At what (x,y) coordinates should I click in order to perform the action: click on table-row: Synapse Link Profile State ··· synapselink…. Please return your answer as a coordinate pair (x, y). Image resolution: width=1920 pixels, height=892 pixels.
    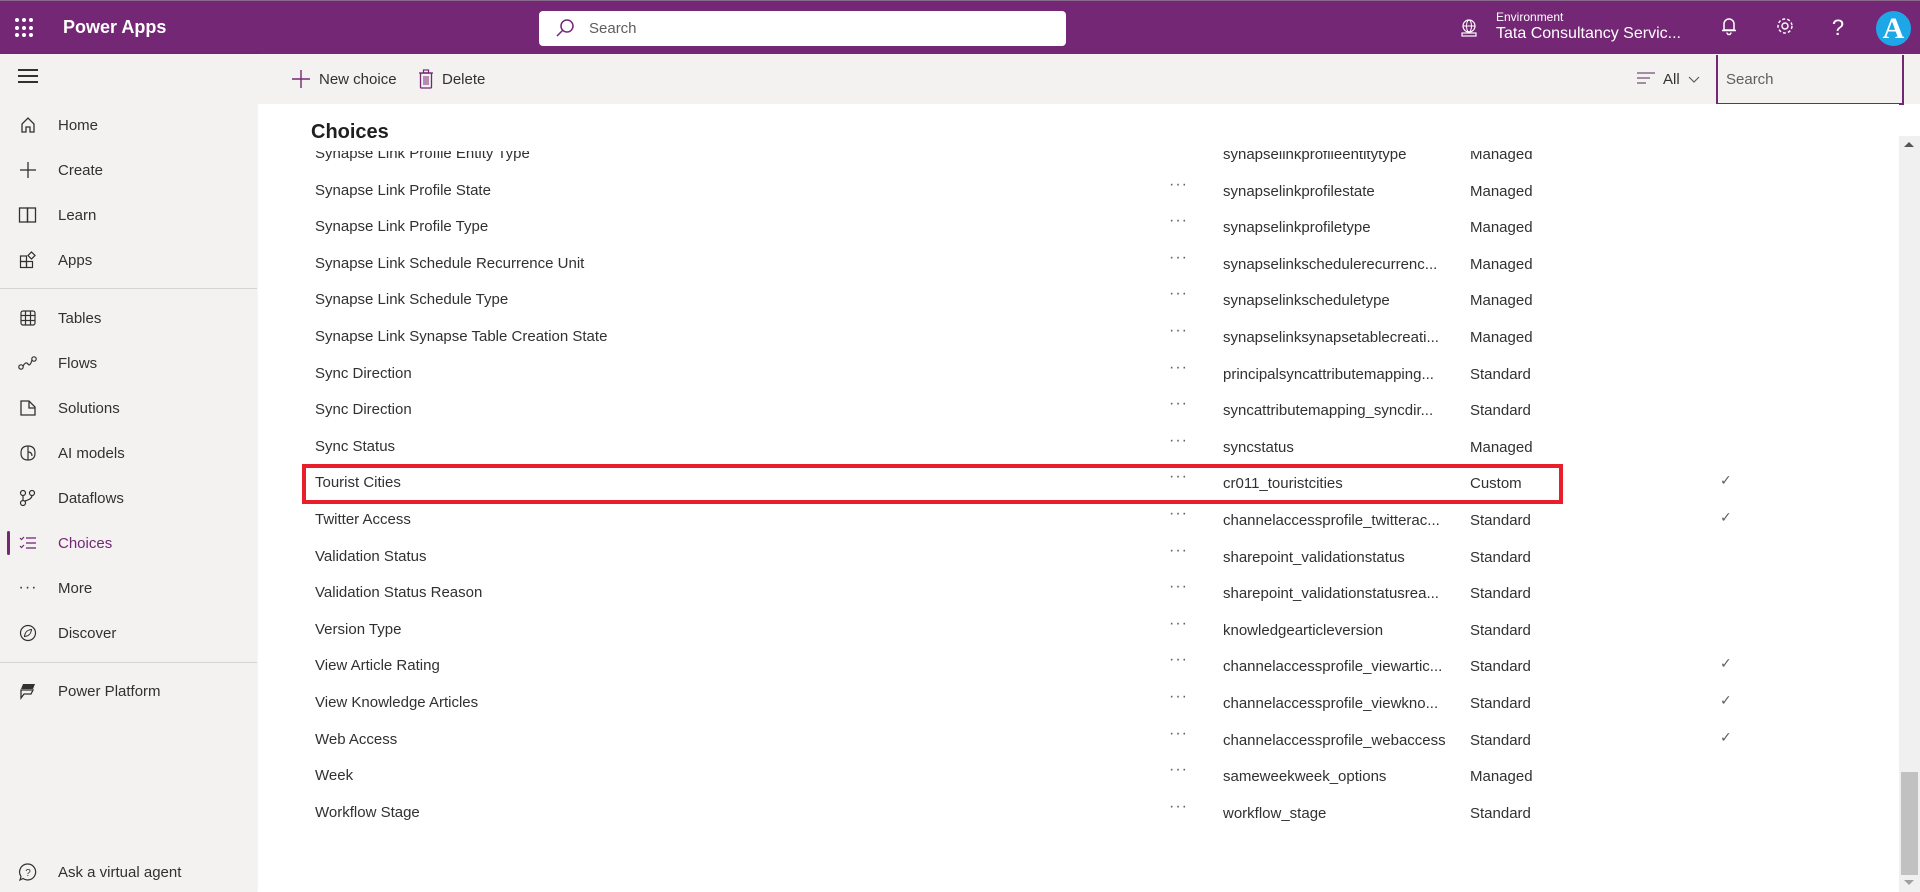
    Looking at the image, I should click on (932, 192).